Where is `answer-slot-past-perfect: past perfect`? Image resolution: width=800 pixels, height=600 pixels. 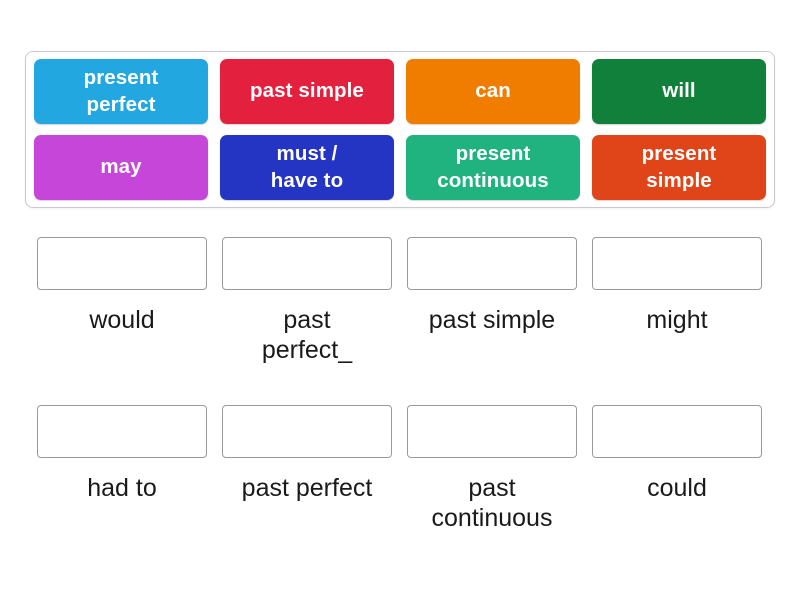
answer-slot-past-perfect: past perfect is located at coordinates (307, 469).